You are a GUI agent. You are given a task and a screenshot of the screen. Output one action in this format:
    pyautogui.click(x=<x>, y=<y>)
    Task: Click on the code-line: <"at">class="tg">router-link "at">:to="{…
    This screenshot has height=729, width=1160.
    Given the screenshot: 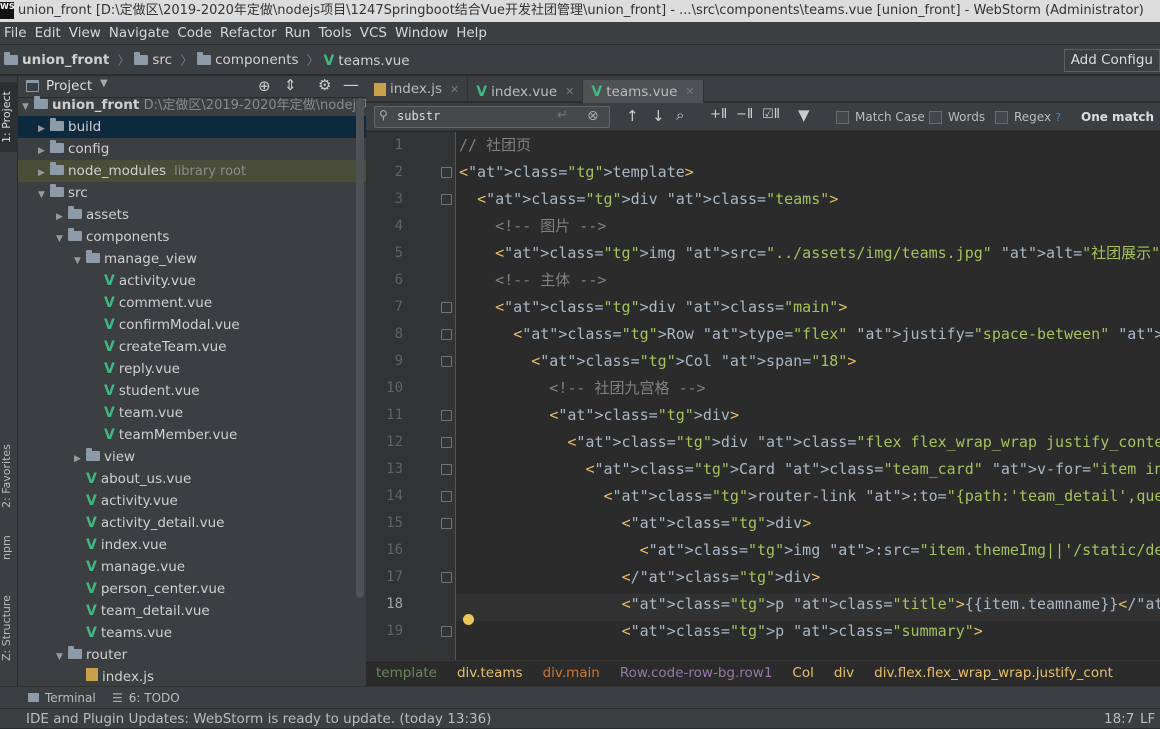 What is the action you would take?
    pyautogui.click(x=808, y=496)
    